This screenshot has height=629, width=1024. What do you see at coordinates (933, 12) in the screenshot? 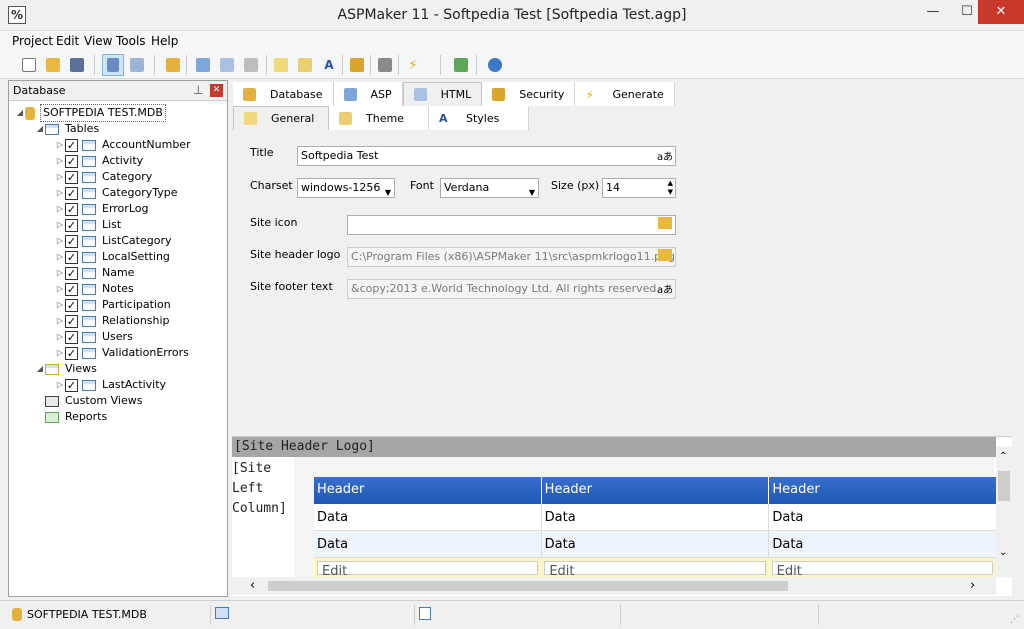
I see `minimize-button: —` at bounding box center [933, 12].